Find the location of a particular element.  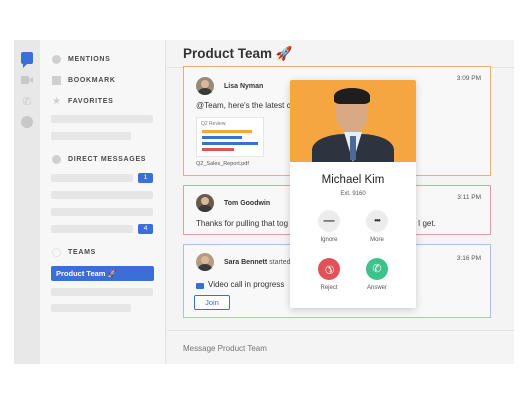

at-icon is located at coordinates (56, 59).